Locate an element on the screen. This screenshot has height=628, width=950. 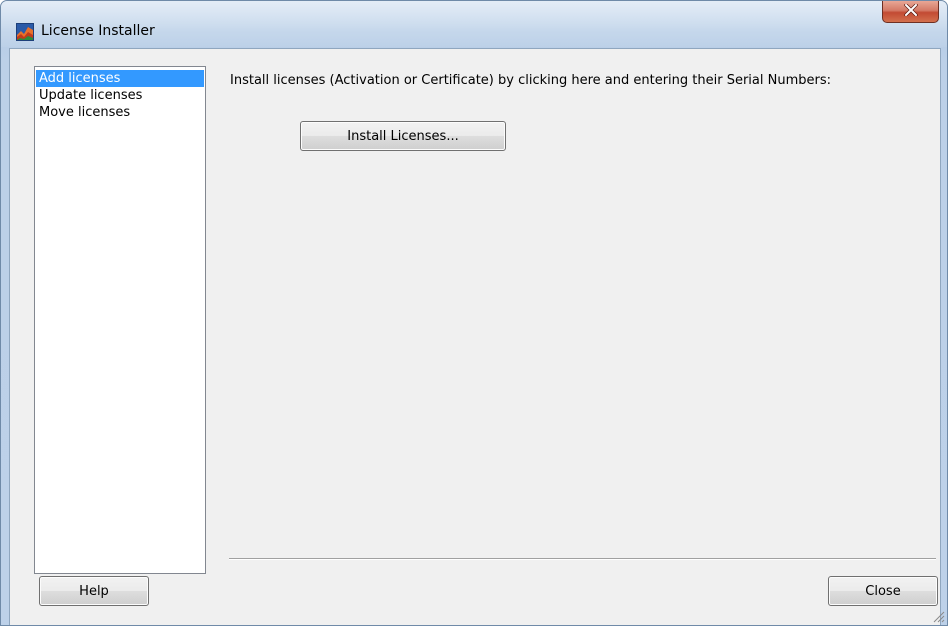
close-button: Close is located at coordinates (883, 591).